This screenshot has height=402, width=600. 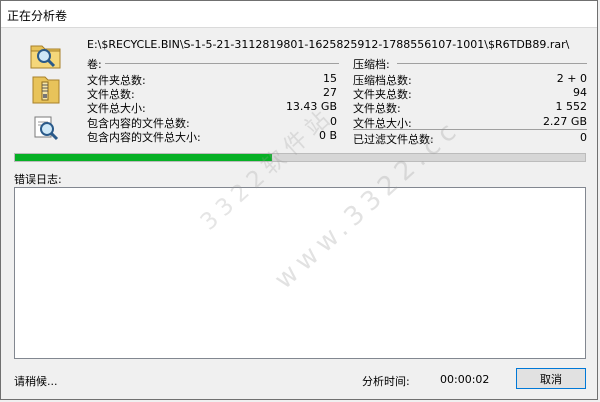 What do you see at coordinates (300, 157) in the screenshot?
I see `analysis-progress-bar` at bounding box center [300, 157].